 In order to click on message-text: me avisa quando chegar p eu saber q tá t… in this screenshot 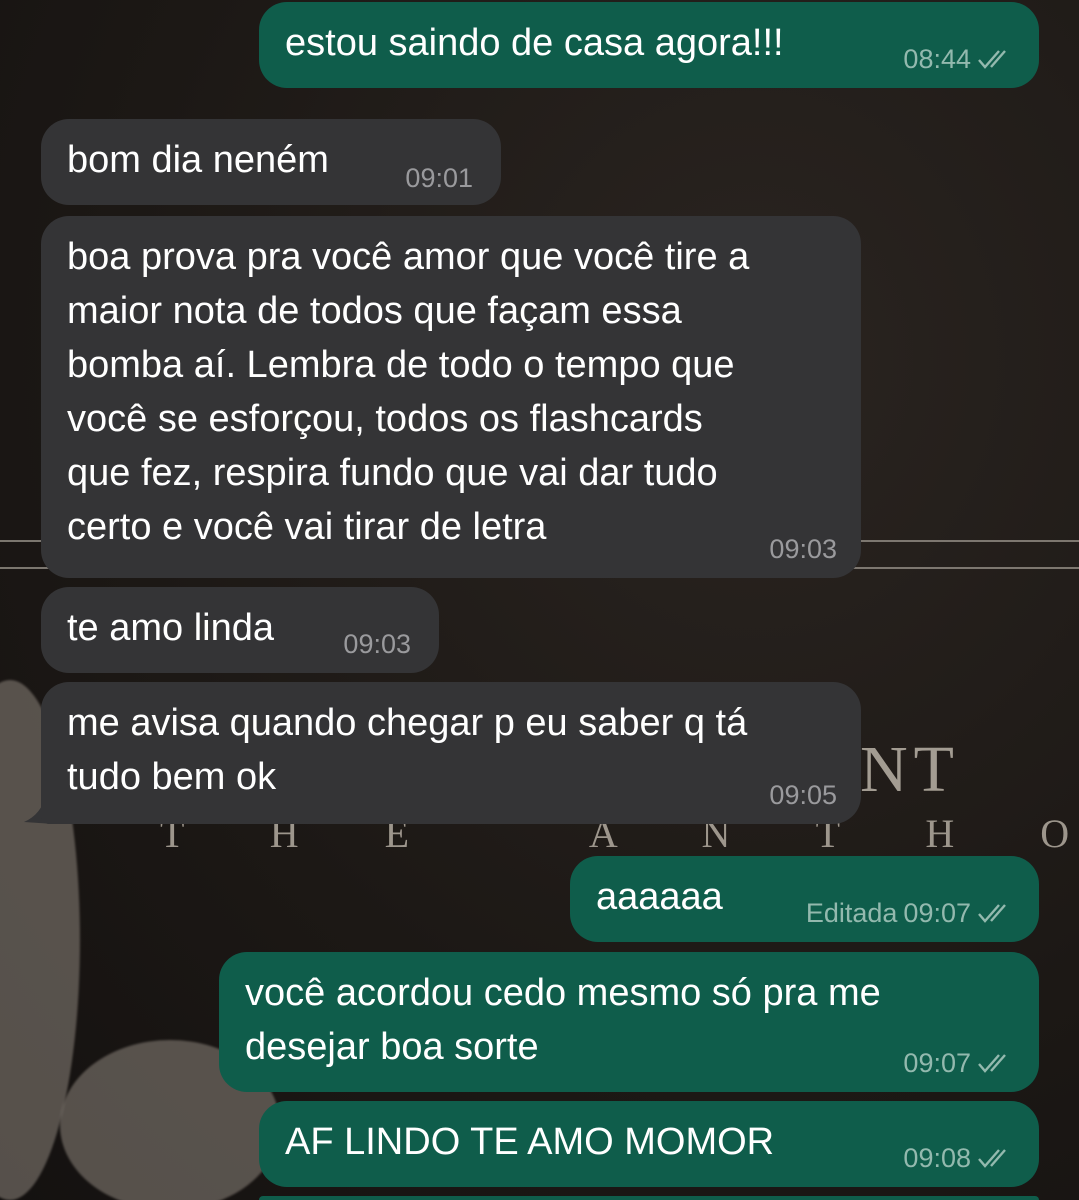, I will do `click(407, 750)`.